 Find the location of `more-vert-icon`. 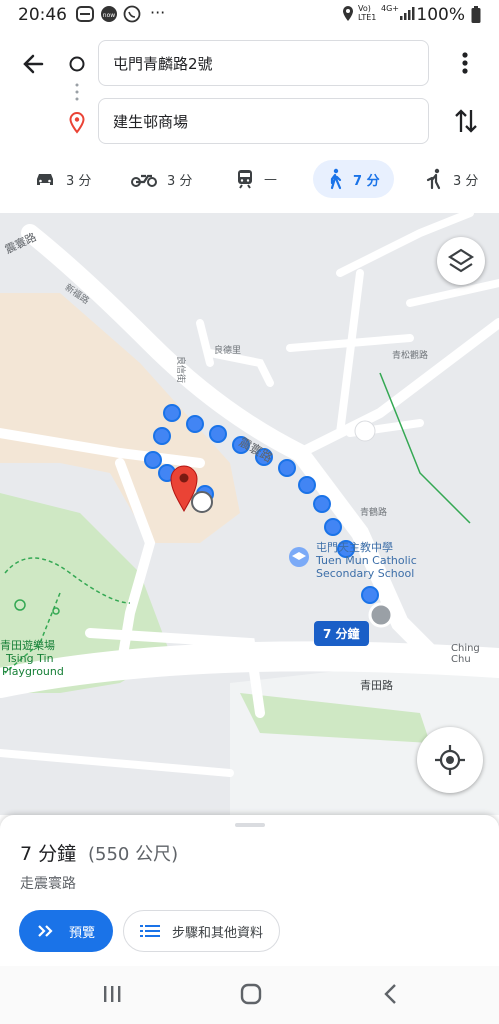

more-vert-icon is located at coordinates (465, 63).